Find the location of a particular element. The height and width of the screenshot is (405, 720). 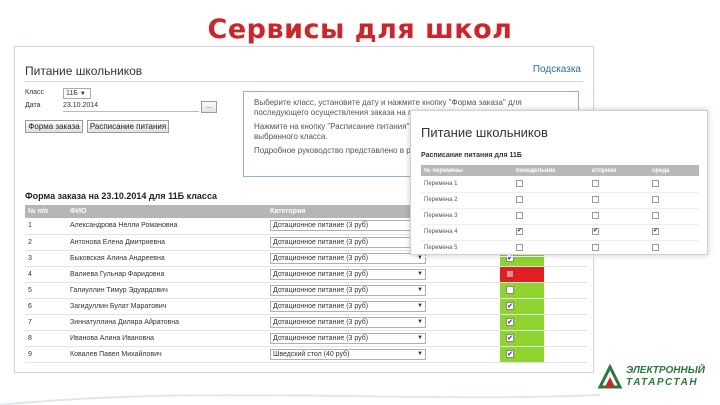

schedule-column-header: среда is located at coordinates (674, 170).